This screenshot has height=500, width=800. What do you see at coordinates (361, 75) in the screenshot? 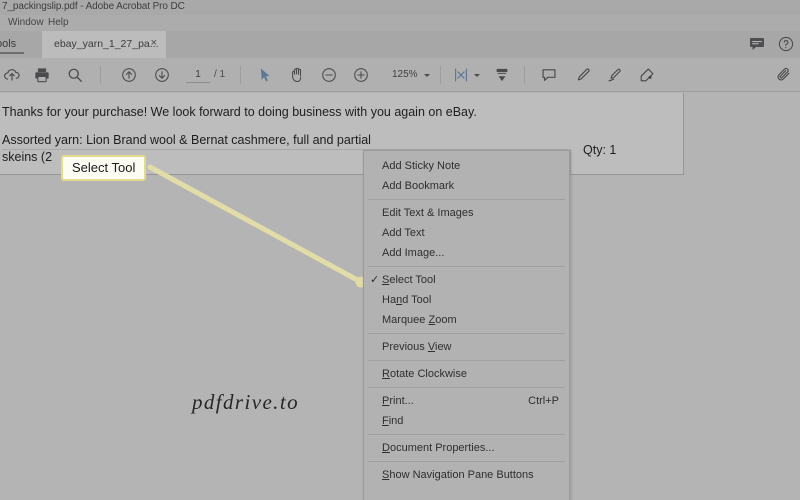
I see `zoom-in-icon` at bounding box center [361, 75].